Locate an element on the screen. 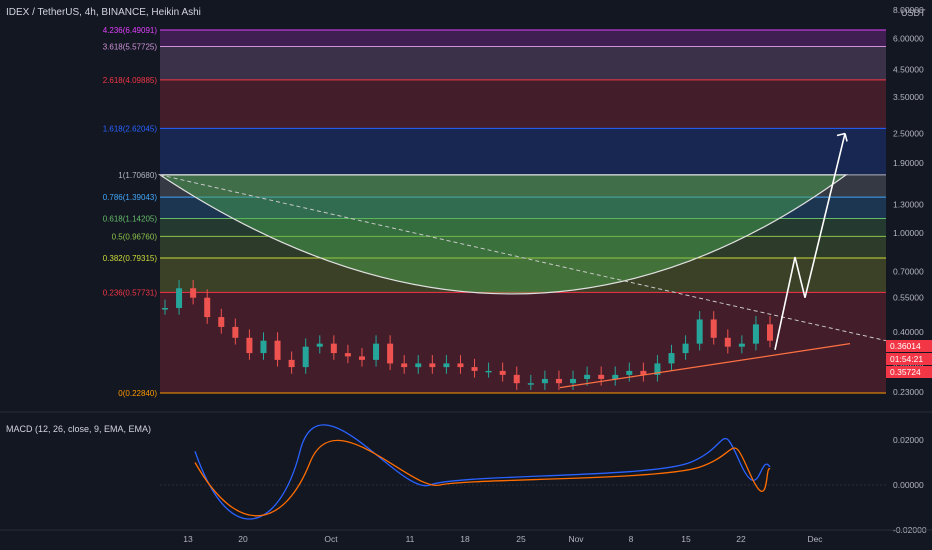 This screenshot has width=932, height=550. fib-label: 0.5(0.96760) is located at coordinates (135, 236).